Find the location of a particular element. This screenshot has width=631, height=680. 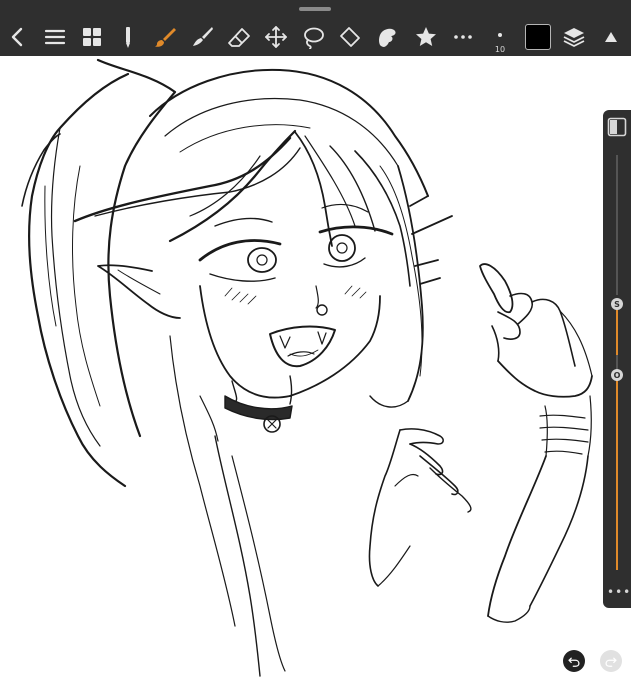

star-icon is located at coordinates (426, 36).